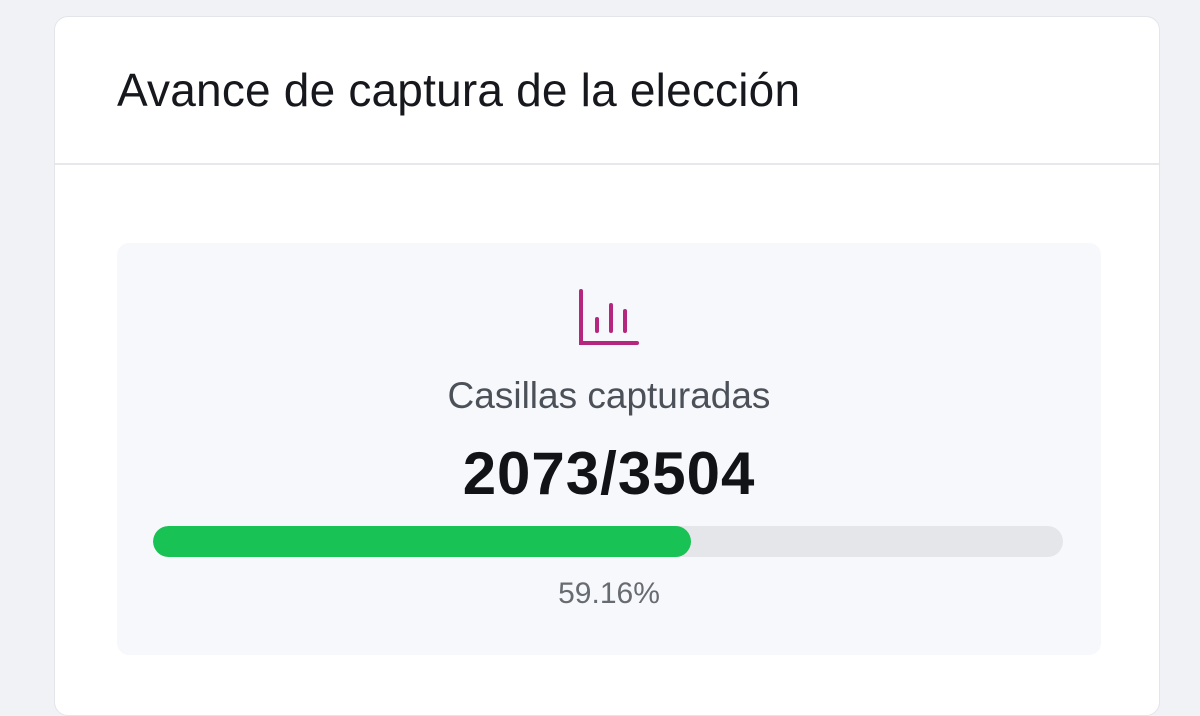 This screenshot has width=1200, height=716. What do you see at coordinates (609, 593) in the screenshot?
I see `progress-percentage: 59.16%` at bounding box center [609, 593].